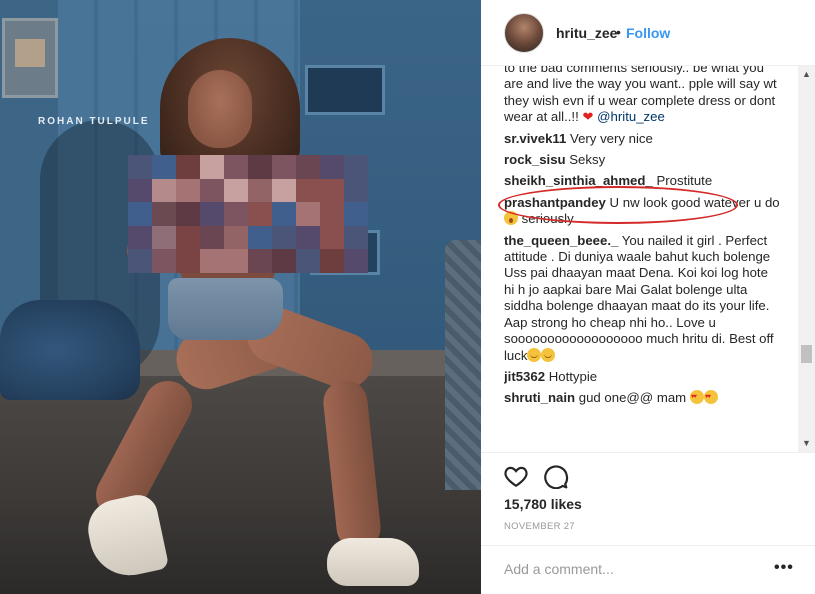  Describe the element at coordinates (648, 569) in the screenshot. I see `add-comment-bar: Add a comment... •••` at that location.